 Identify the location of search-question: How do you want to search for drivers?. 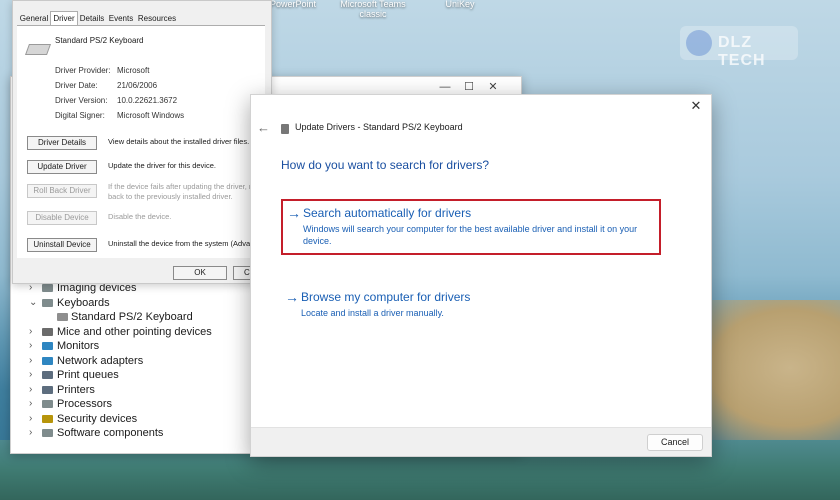
(385, 165).